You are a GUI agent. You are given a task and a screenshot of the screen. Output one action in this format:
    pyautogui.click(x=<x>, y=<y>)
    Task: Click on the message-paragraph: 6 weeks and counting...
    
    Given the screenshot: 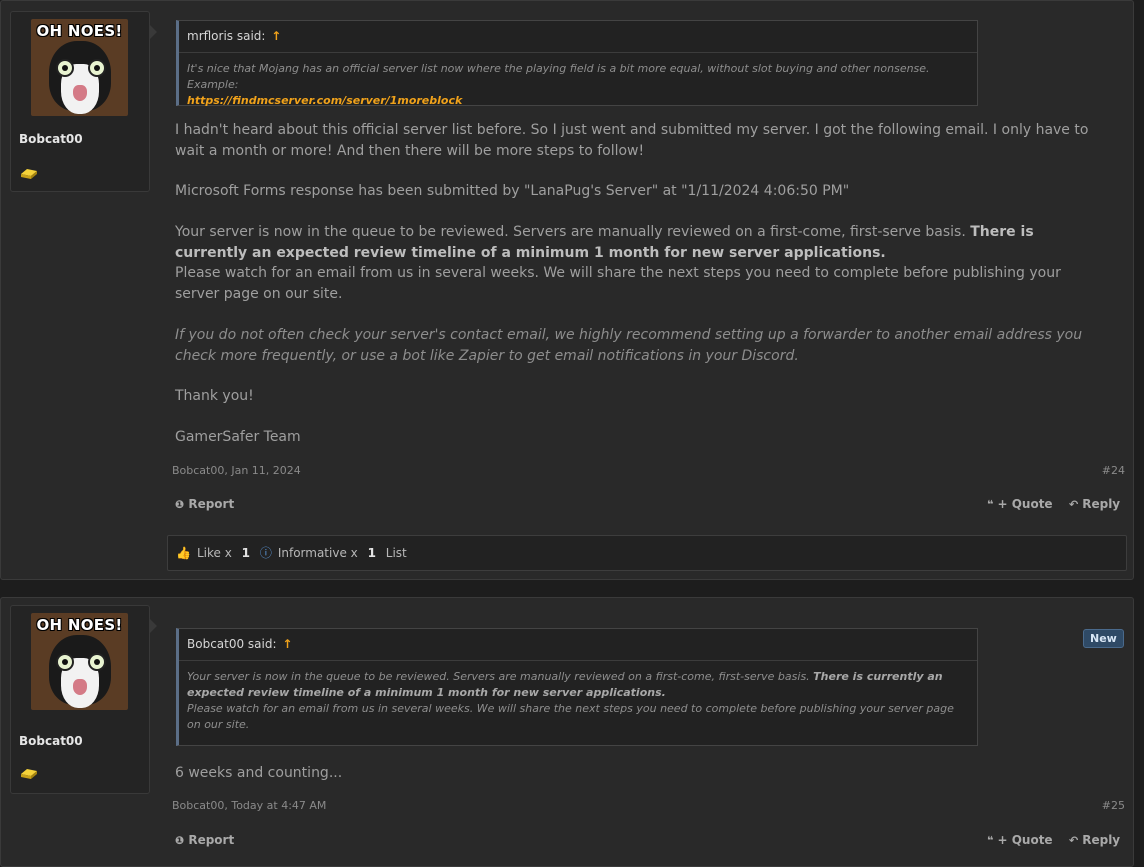 What is the action you would take?
    pyautogui.click(x=259, y=773)
    